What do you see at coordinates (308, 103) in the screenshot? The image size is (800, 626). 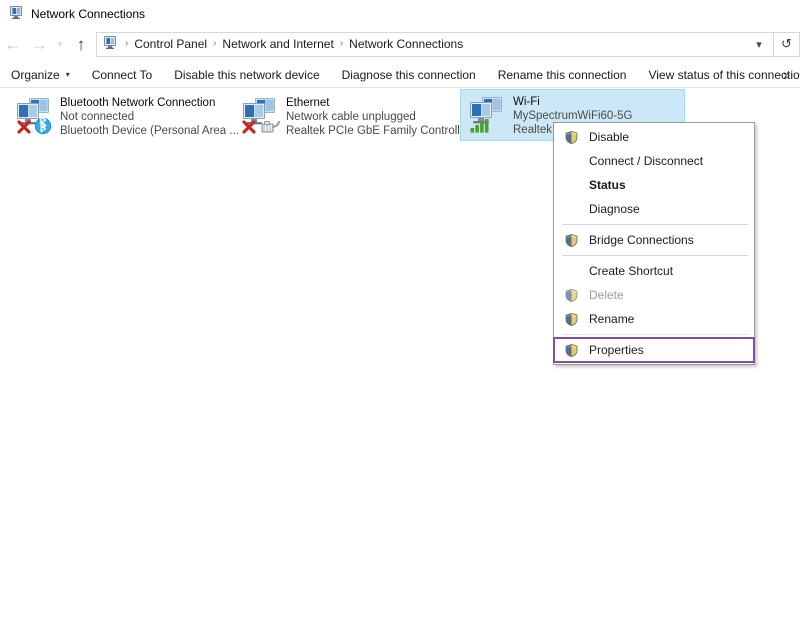 I see `connection-name: Ethernet` at bounding box center [308, 103].